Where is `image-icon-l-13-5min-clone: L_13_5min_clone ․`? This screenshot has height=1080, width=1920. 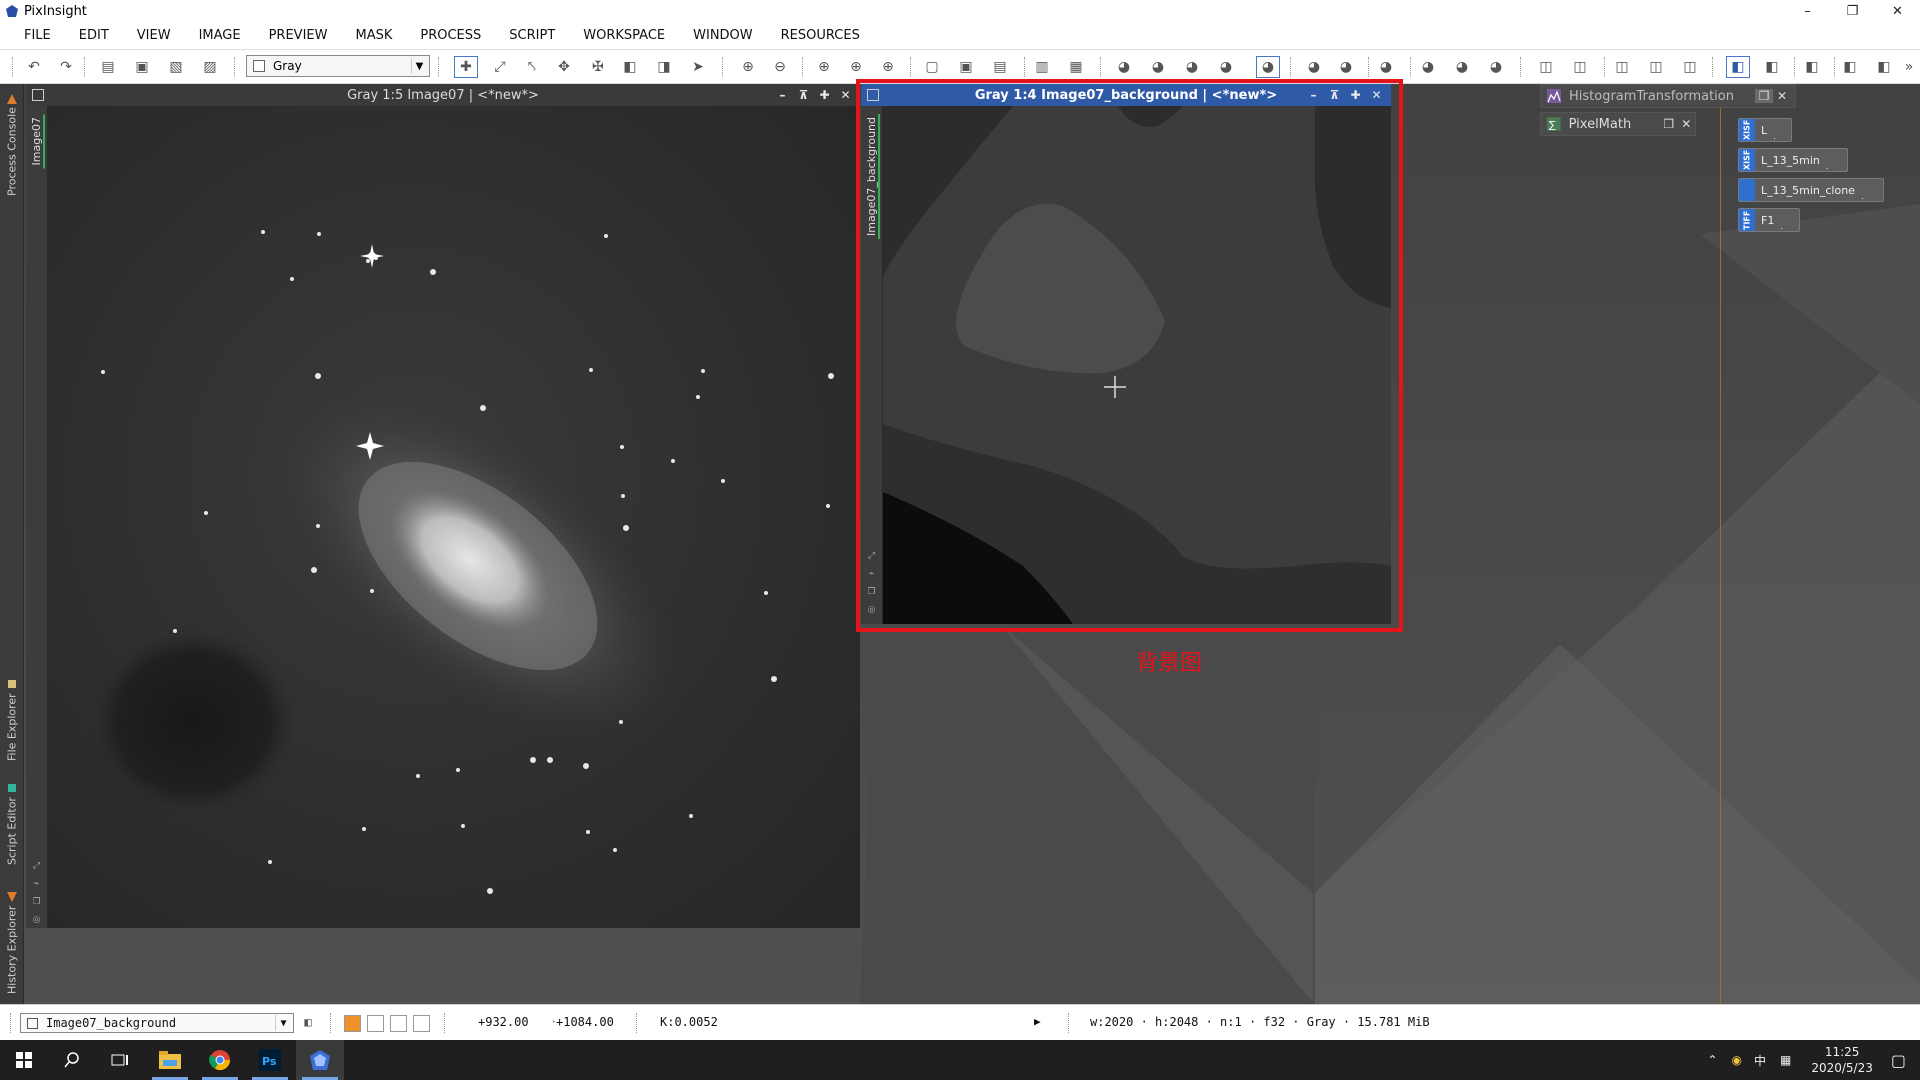
image-icon-l-13-5min-clone: L_13_5min_clone ․ is located at coordinates (1811, 190).